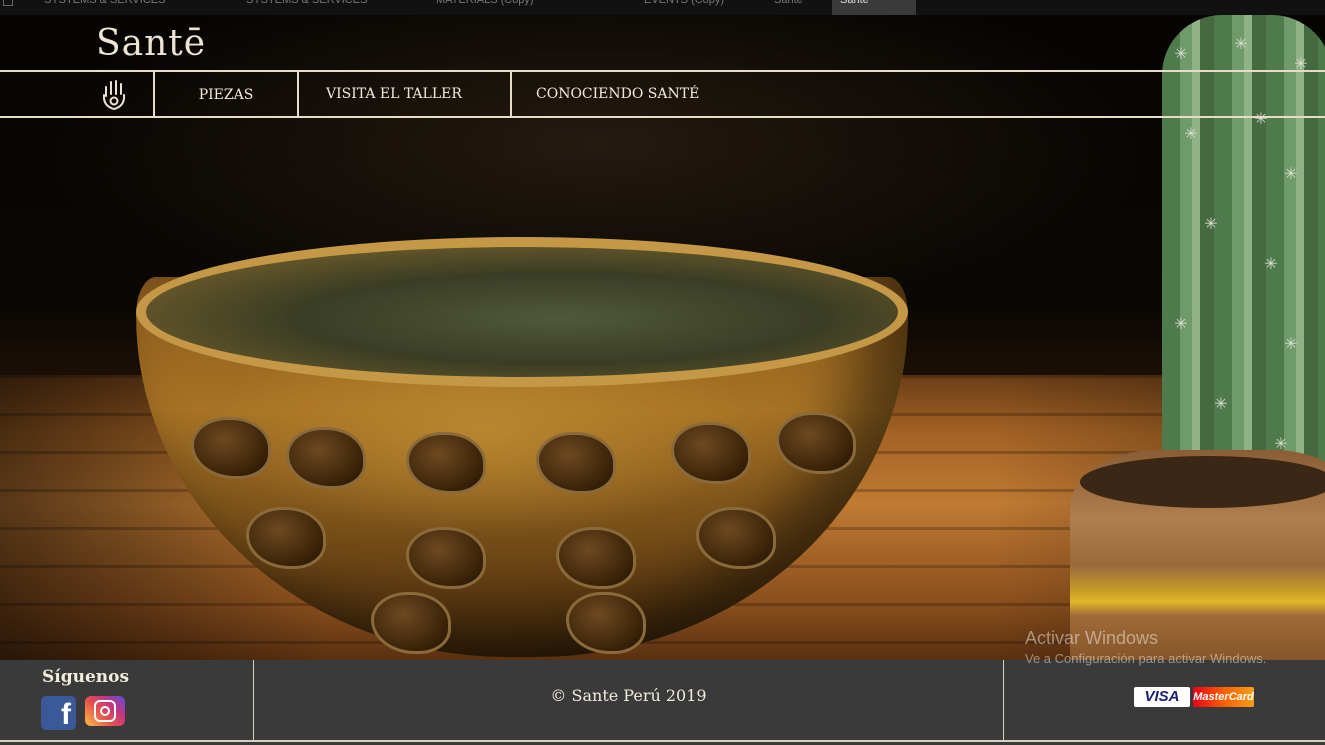 The image size is (1325, 745). I want to click on nav-item-conociendo-sante: CONOCIENDO SANTÉ, so click(632, 94).